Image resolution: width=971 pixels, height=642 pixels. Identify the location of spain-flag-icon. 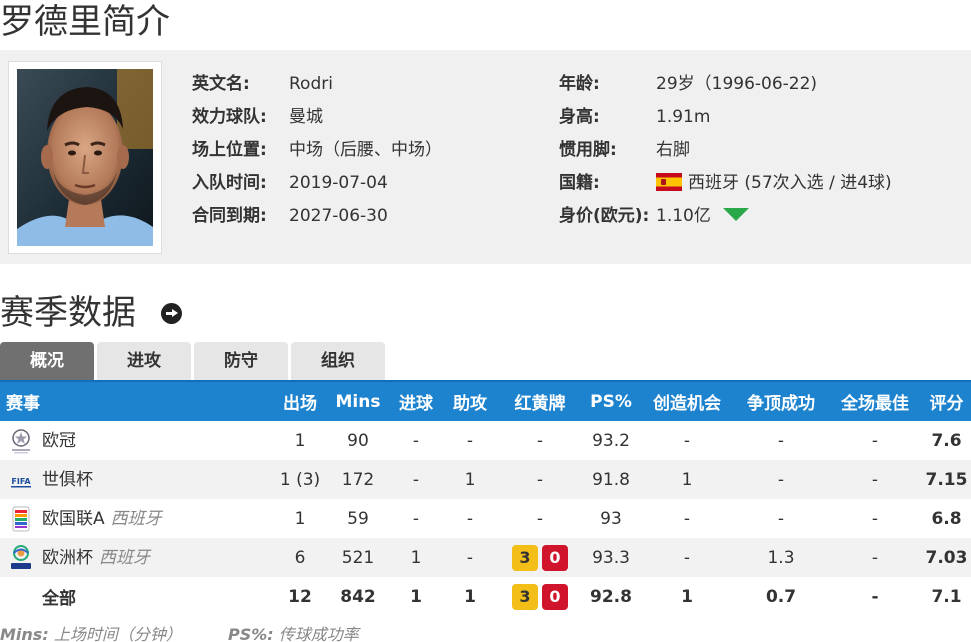
(669, 182).